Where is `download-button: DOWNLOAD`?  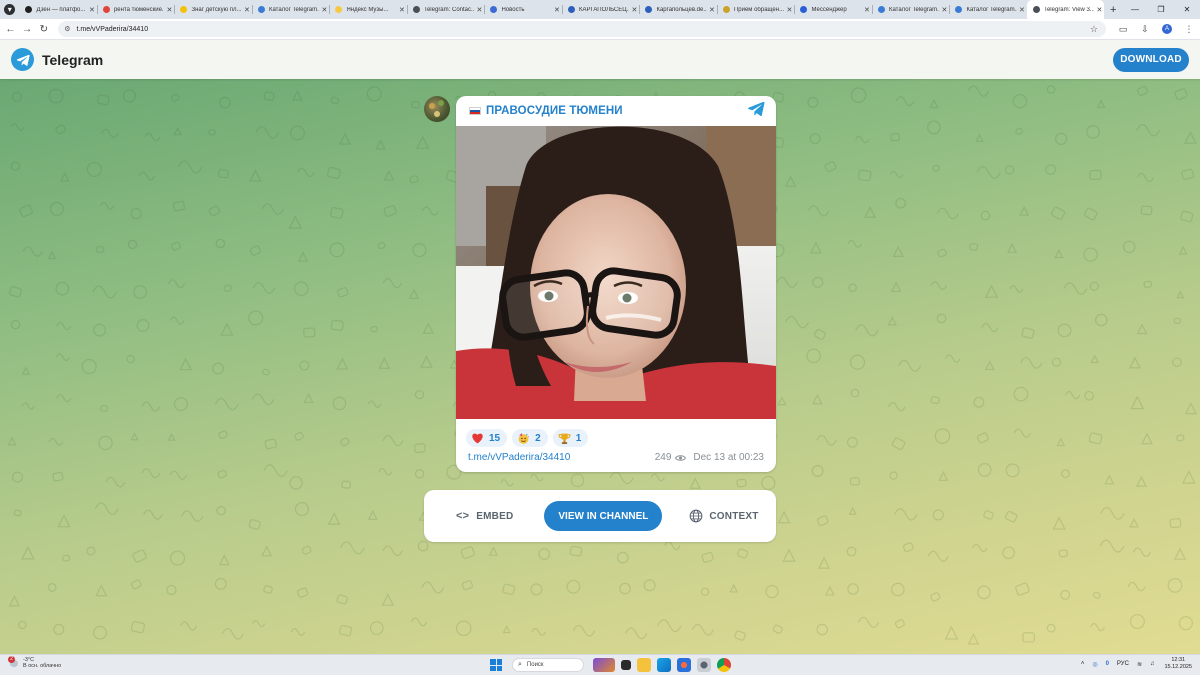 download-button: DOWNLOAD is located at coordinates (1151, 59).